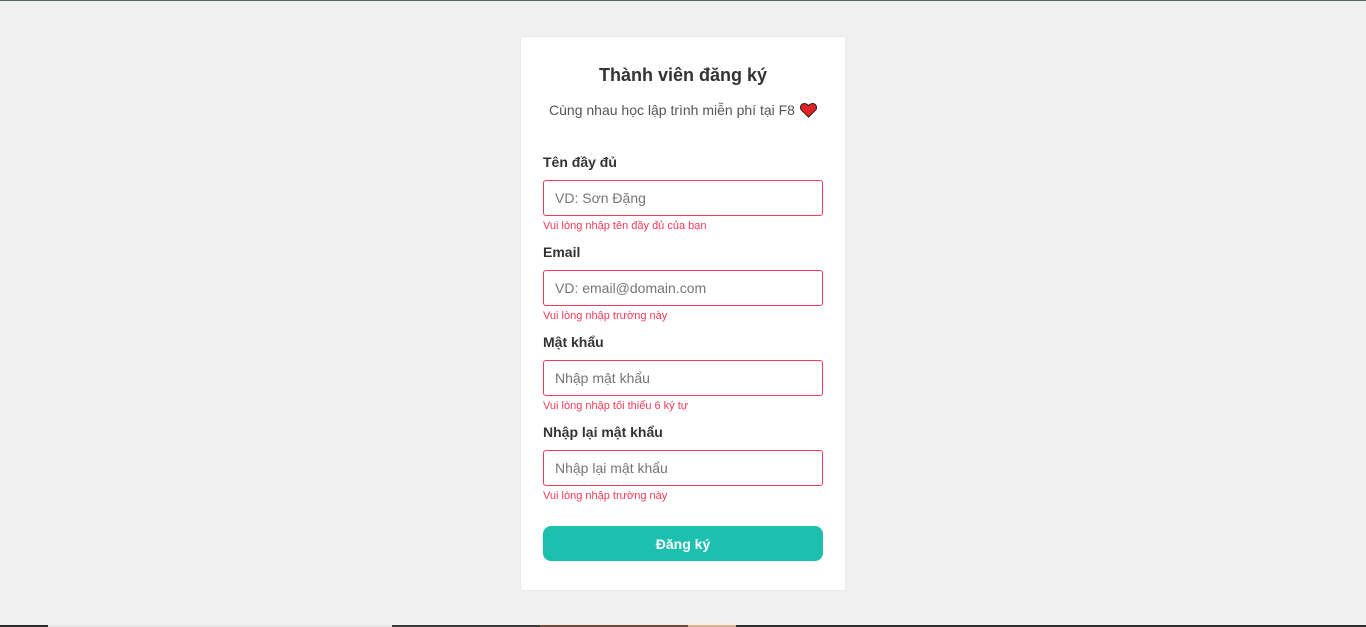 This screenshot has width=1366, height=627. Describe the element at coordinates (683, 0) in the screenshot. I see `window-top-border` at that location.